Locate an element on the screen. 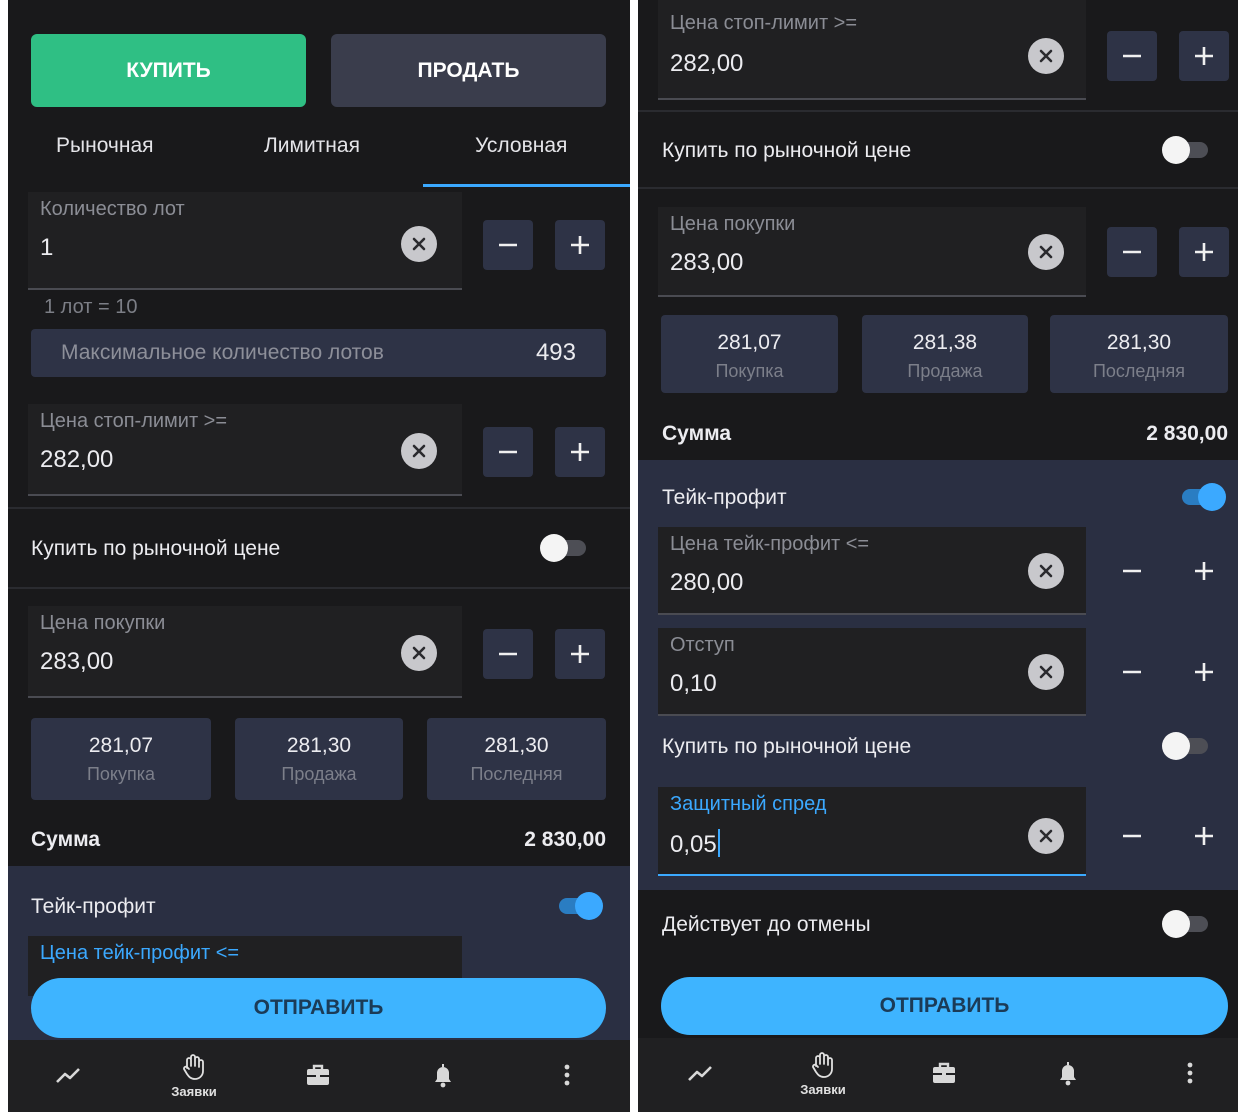 This screenshot has height=1112, width=1243. max-lots-value: 493 is located at coordinates (555, 352).